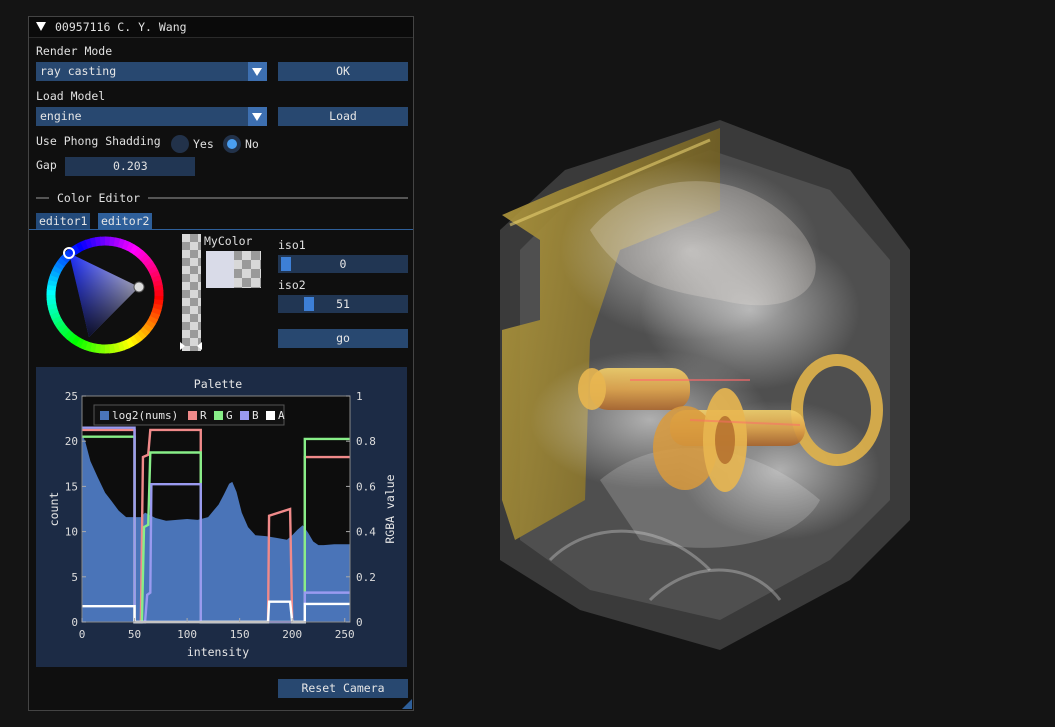 This screenshot has height=727, width=1055. What do you see at coordinates (221, 27) in the screenshot?
I see `window-titlebar: 00957116 C. Y. Wang` at bounding box center [221, 27].